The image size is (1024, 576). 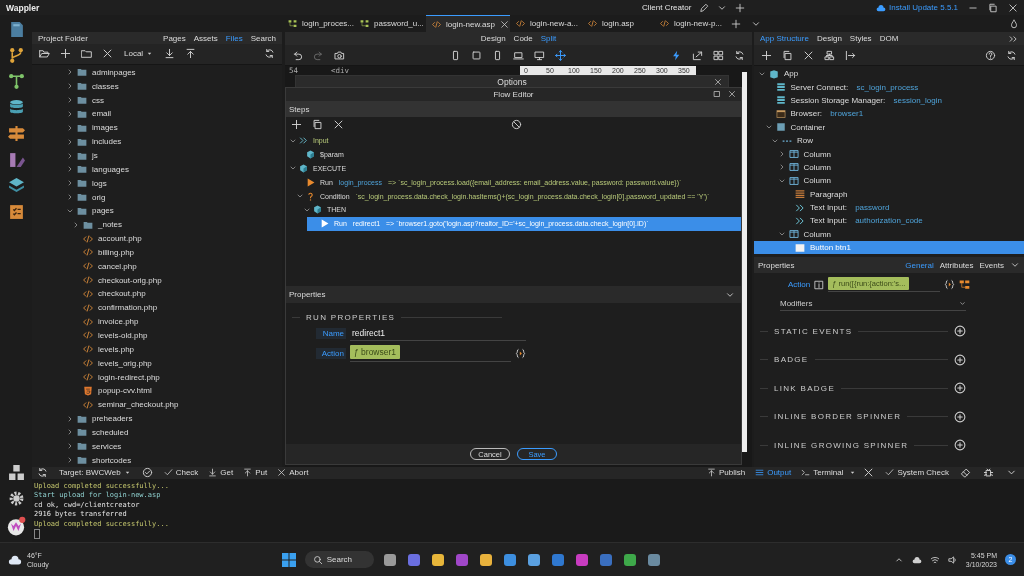 What do you see at coordinates (993, 7) in the screenshot?
I see `restore-icon` at bounding box center [993, 7].